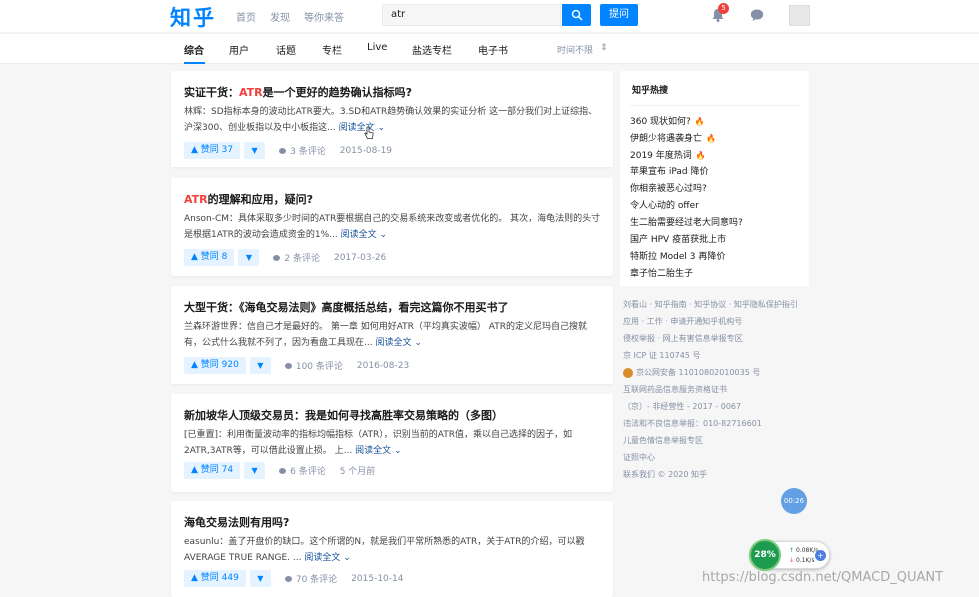 The width and height of the screenshot is (979, 597). What do you see at coordinates (298, 92) in the screenshot?
I see `result-title: 实证干货：ATR是一个更好的趋势确认指标吗?` at bounding box center [298, 92].